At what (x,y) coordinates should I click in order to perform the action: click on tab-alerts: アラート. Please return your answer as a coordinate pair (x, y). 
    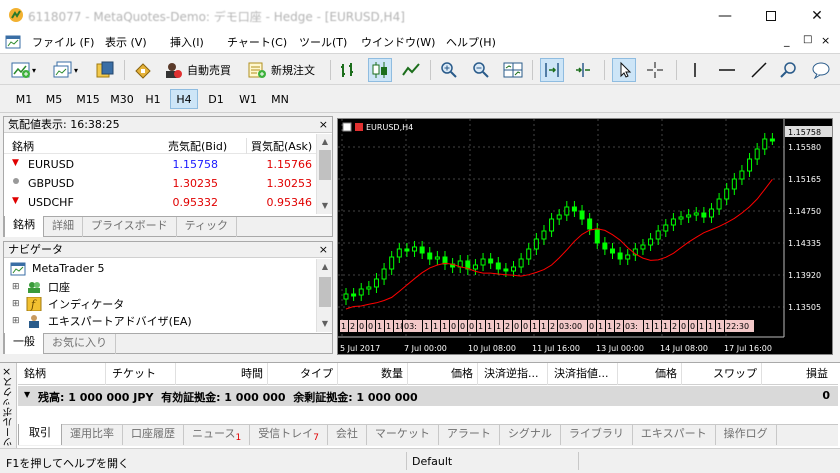
    Looking at the image, I should click on (469, 435).